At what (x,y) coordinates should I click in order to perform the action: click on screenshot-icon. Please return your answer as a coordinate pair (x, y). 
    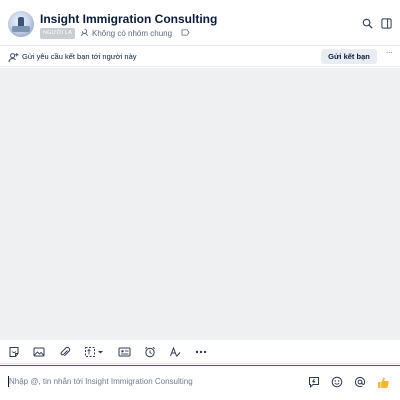
    Looking at the image, I should click on (95, 352).